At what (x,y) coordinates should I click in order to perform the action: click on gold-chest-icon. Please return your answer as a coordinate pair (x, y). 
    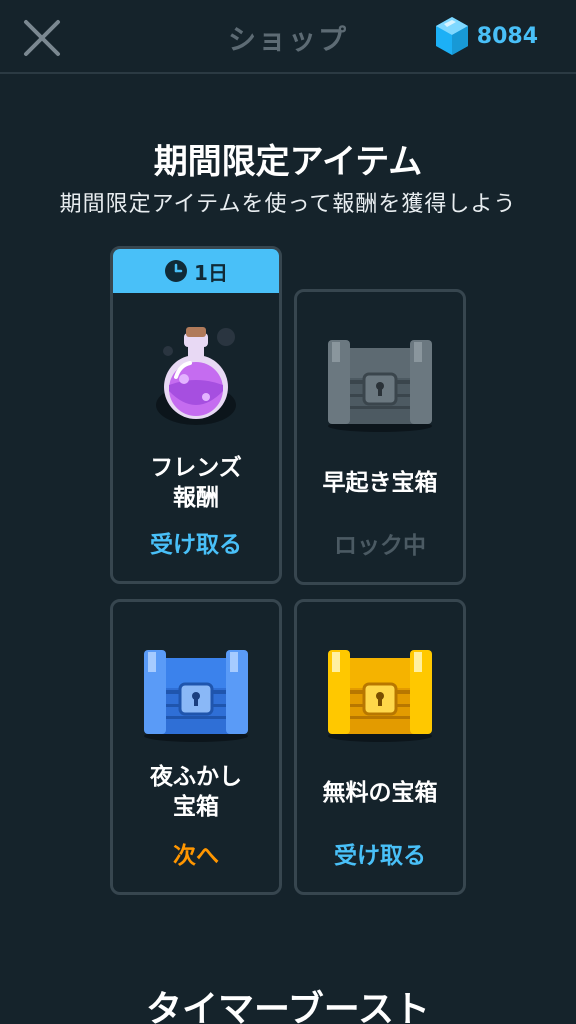
    Looking at the image, I should click on (380, 696).